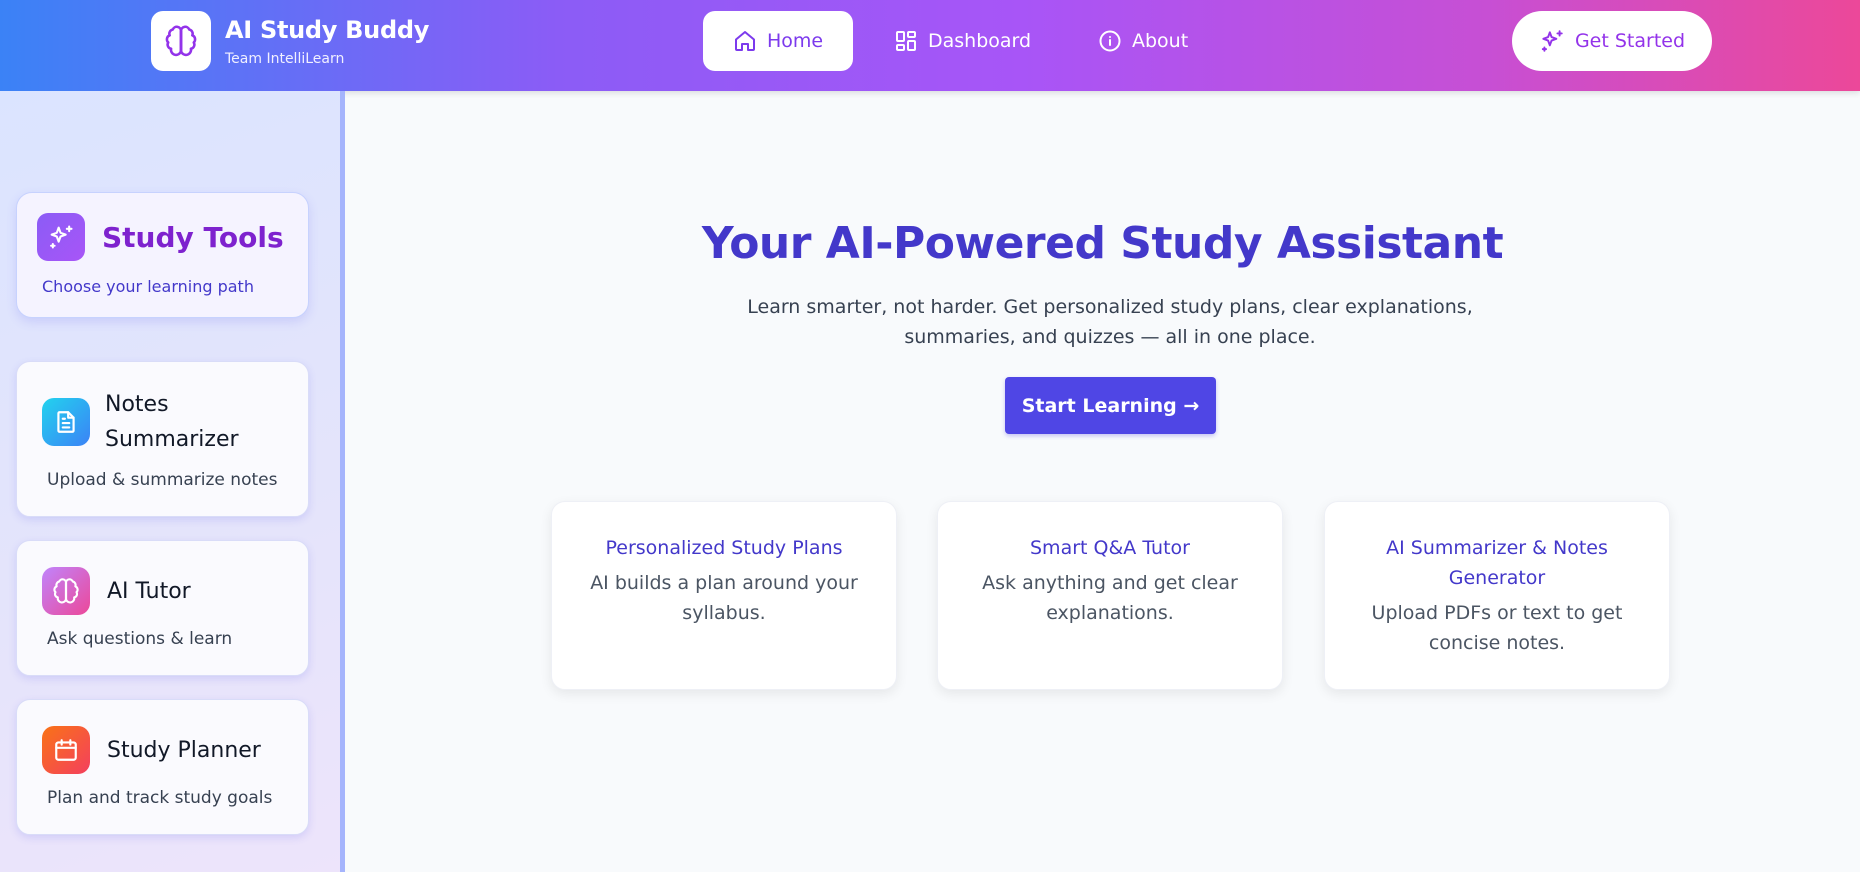 The height and width of the screenshot is (872, 1860). What do you see at coordinates (66, 422) in the screenshot?
I see `document-icon` at bounding box center [66, 422].